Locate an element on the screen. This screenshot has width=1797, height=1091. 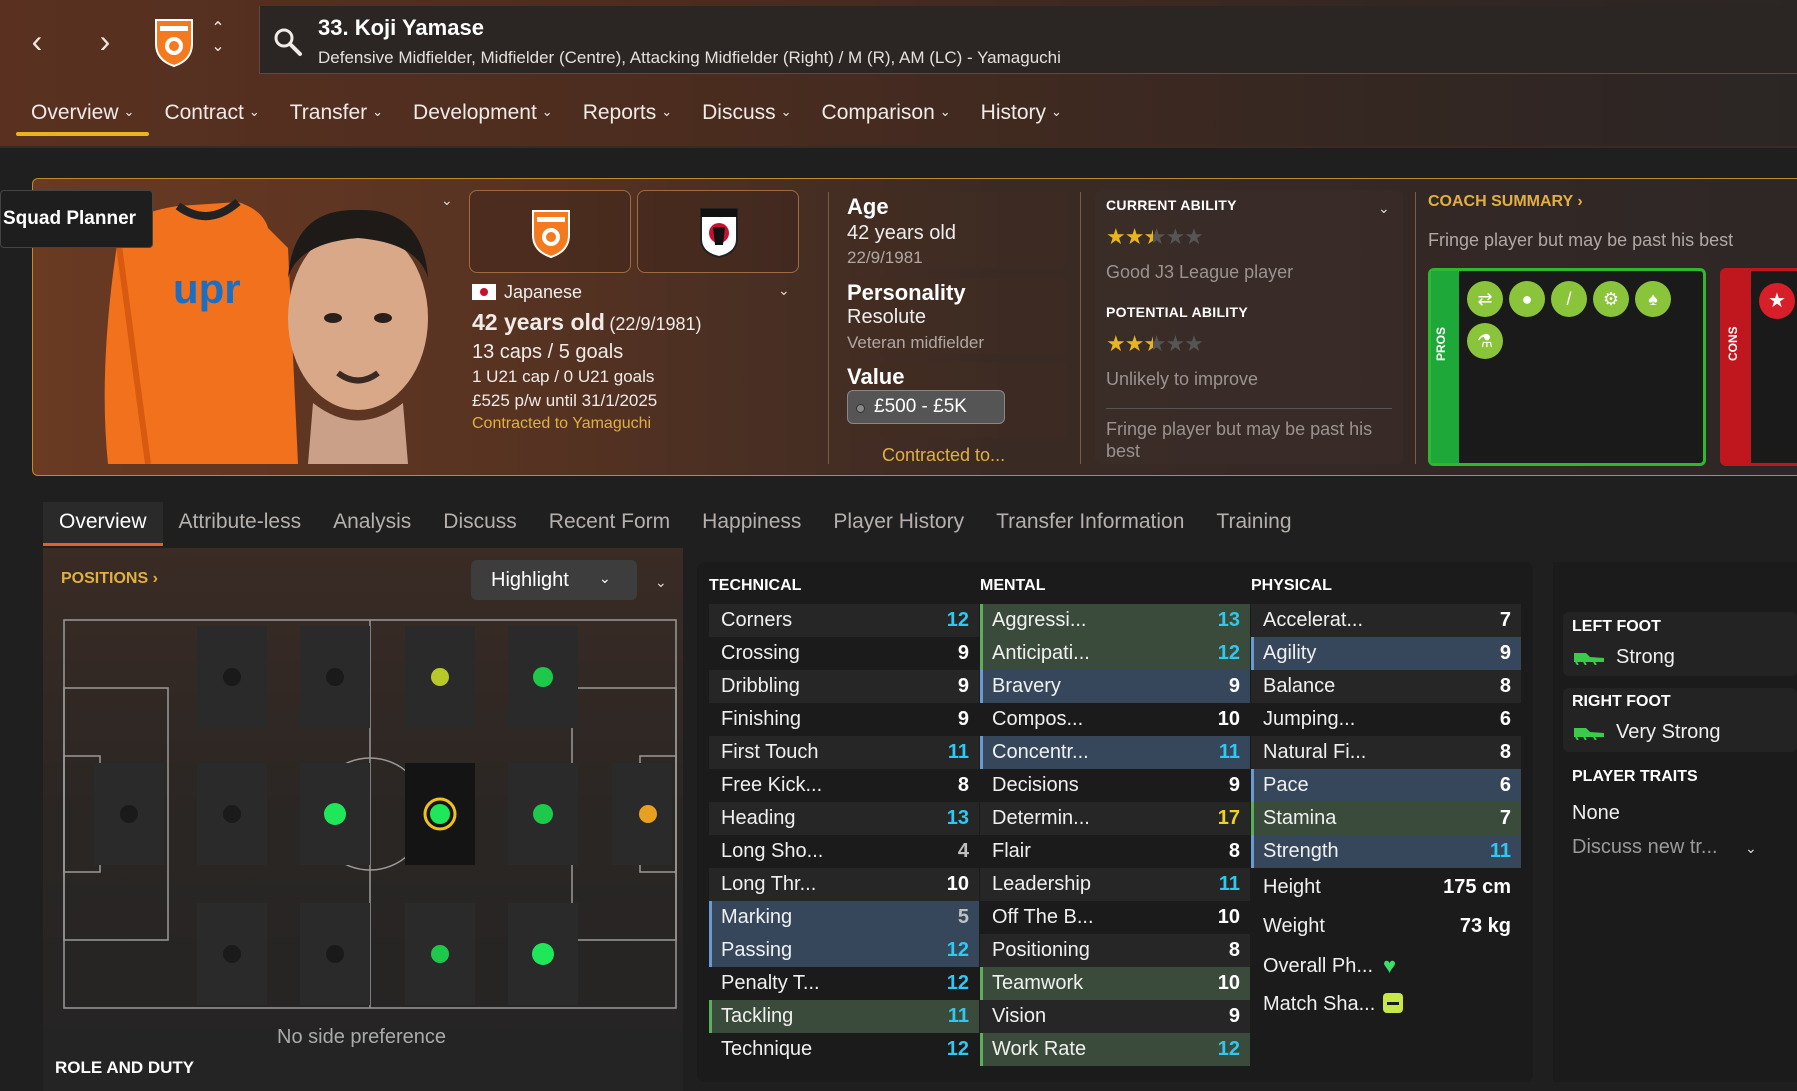
attribute-row-mental: Anticipati... 12 is located at coordinates (1115, 653).